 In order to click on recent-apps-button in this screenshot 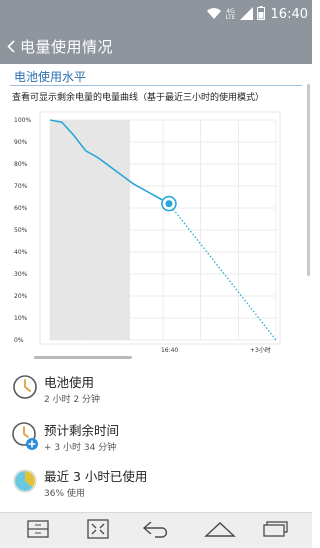, I will do `click(276, 531)`.